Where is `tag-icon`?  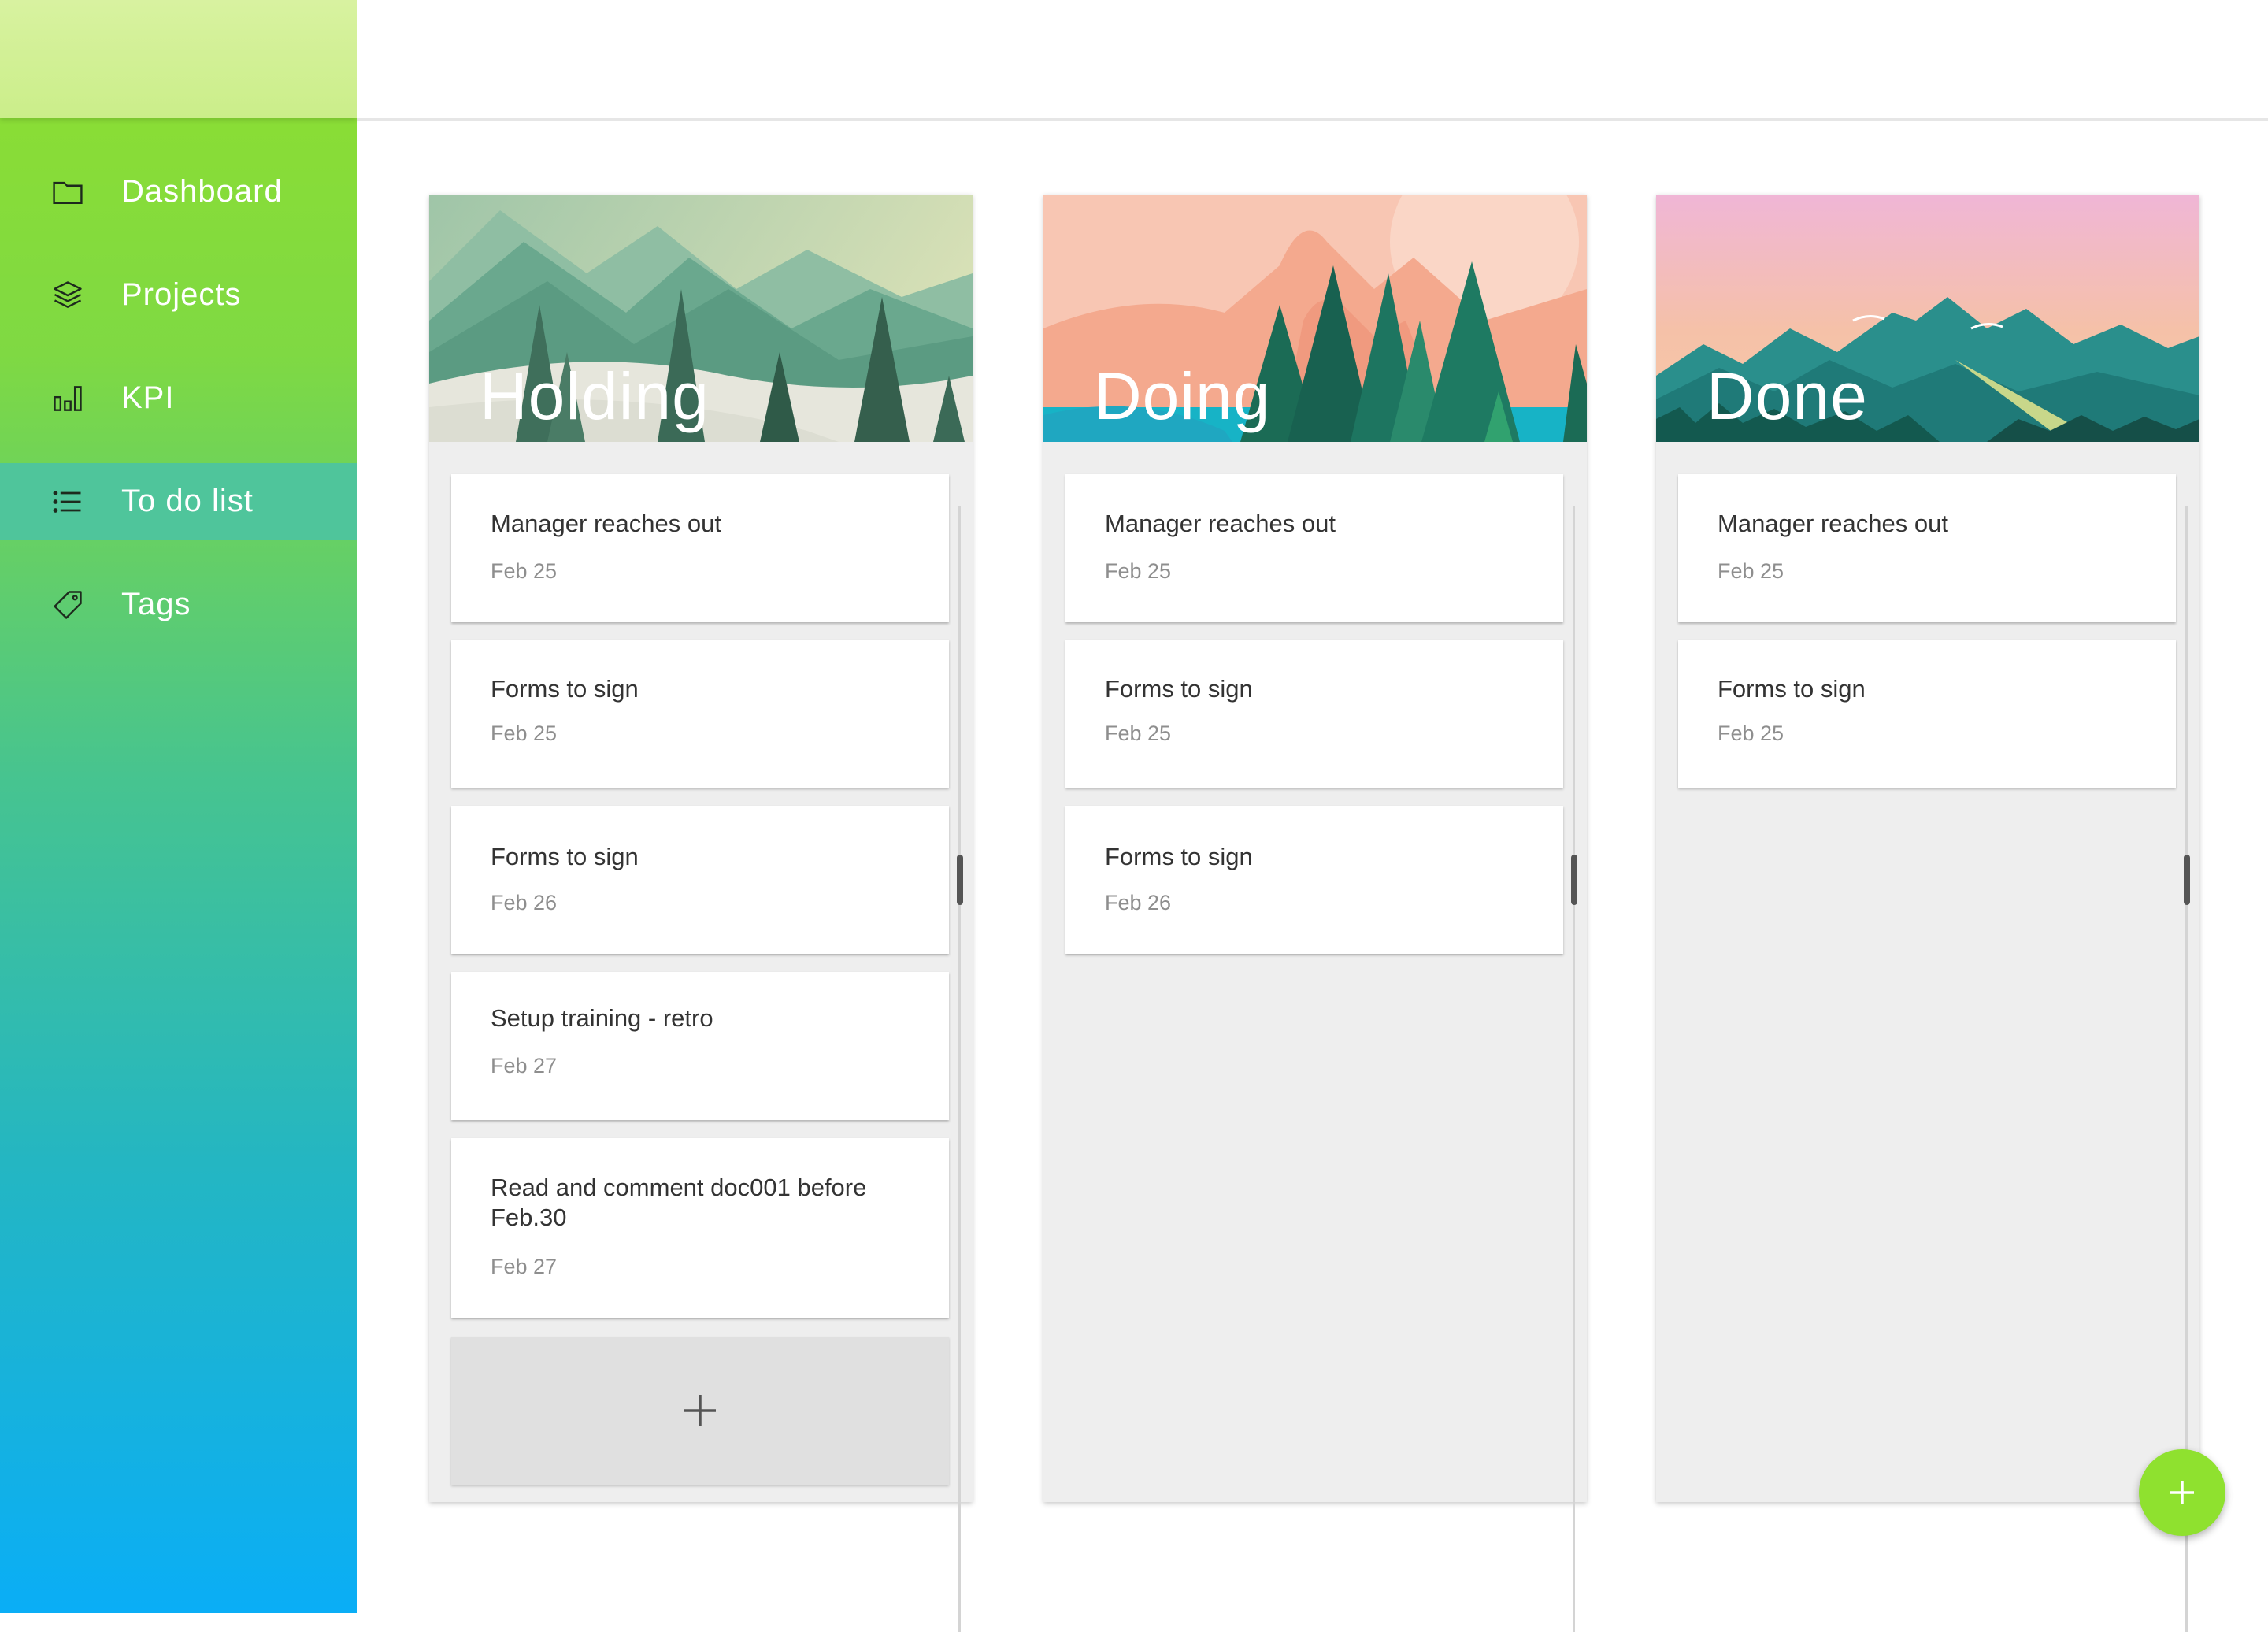
tag-icon is located at coordinates (68, 605).